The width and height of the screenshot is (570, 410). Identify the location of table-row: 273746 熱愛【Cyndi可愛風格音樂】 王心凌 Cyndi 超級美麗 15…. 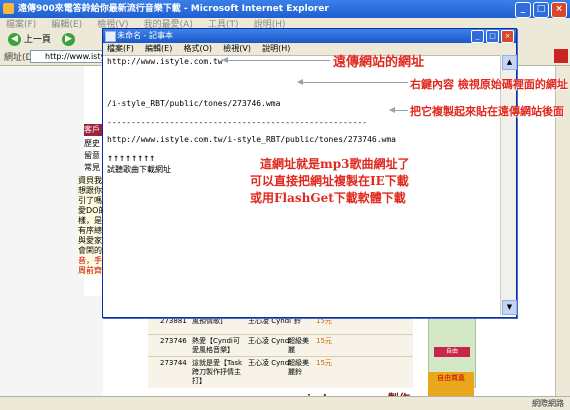
(280, 345).